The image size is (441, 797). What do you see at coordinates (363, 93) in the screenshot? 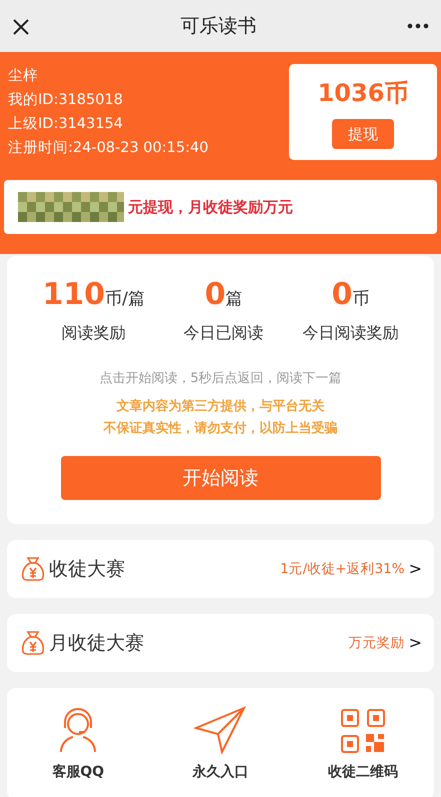
I see `coin-balance: 1036币` at bounding box center [363, 93].